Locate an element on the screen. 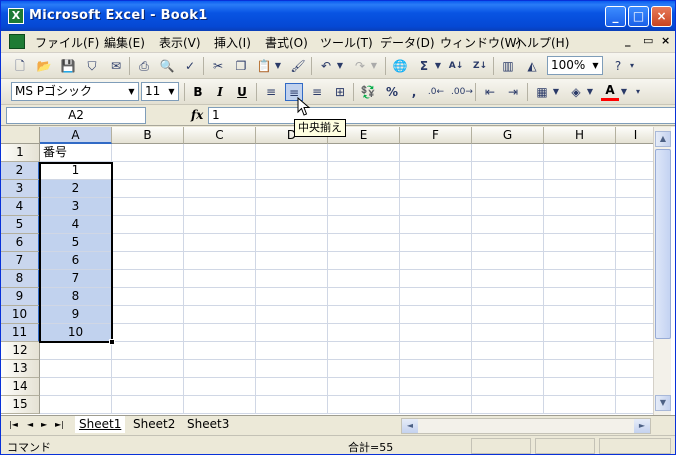  column-header-g: G is located at coordinates (508, 135).